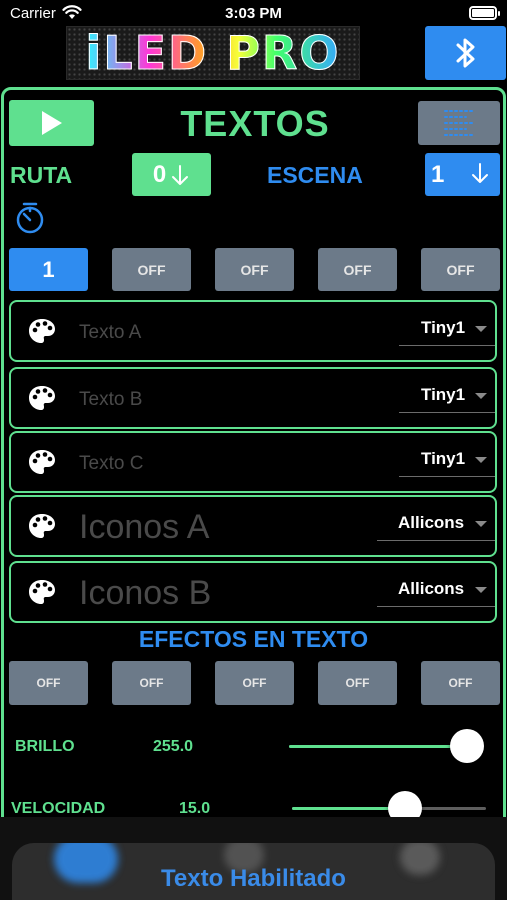 Image resolution: width=507 pixels, height=900 pixels. I want to click on effect-button-3: OFF, so click(254, 683).